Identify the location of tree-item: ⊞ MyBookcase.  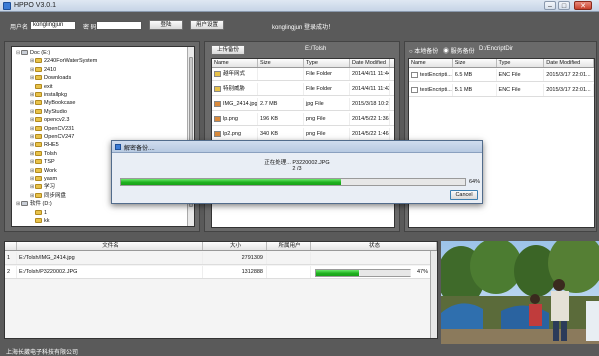
(44, 103).